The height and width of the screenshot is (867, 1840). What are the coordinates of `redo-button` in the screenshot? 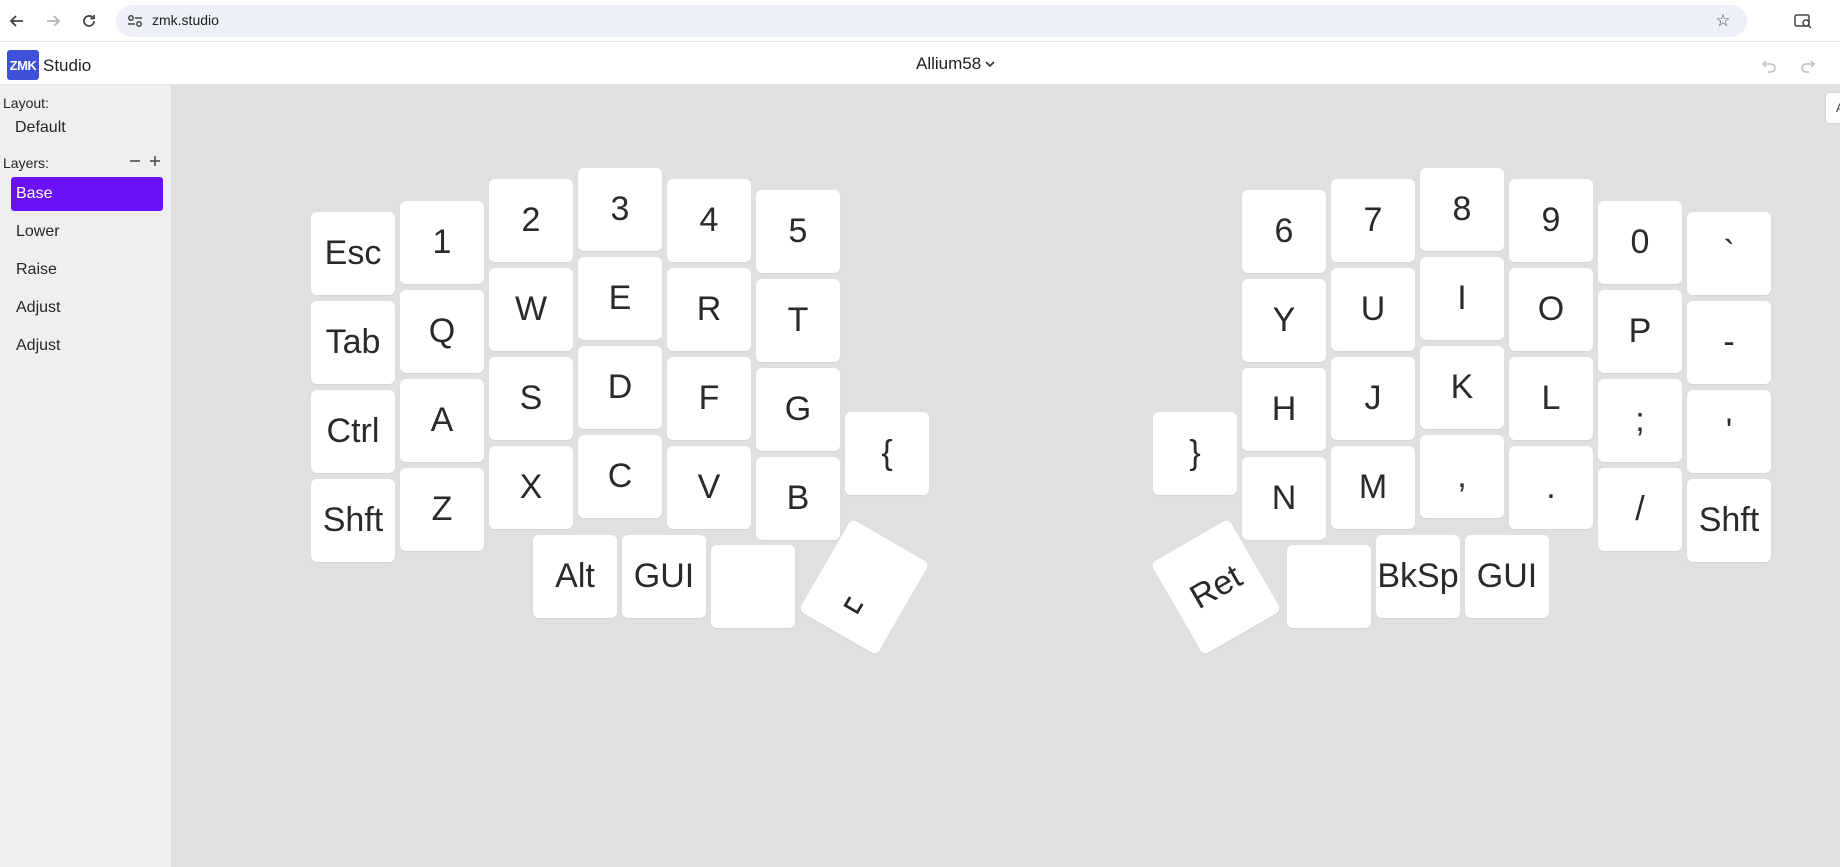 It's located at (1808, 66).